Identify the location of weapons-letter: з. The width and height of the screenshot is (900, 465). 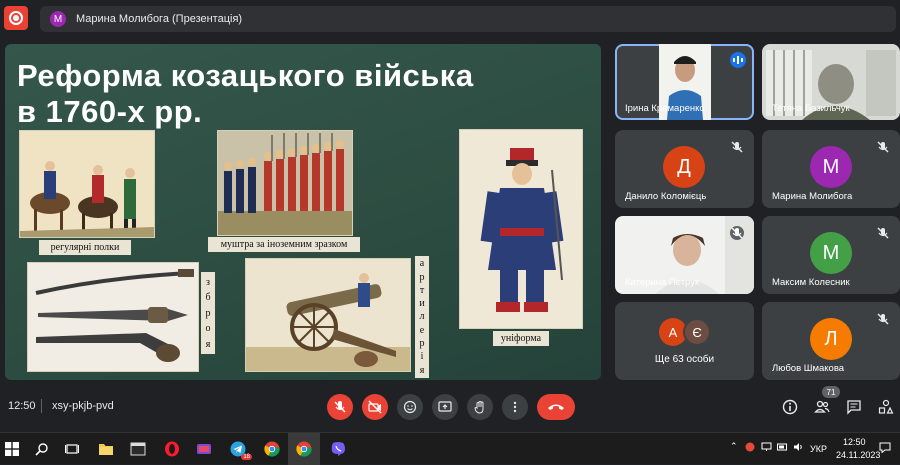
(208, 282).